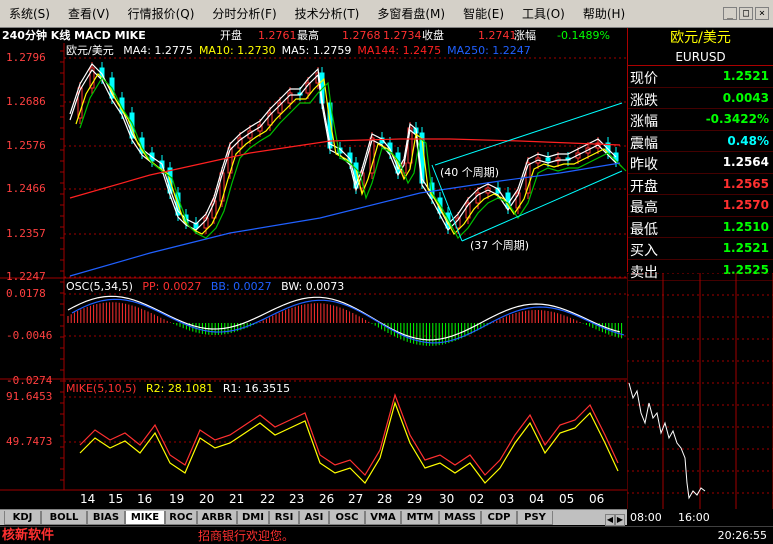 This screenshot has height=544, width=773. I want to click on mini-time-end: 16:00, so click(694, 517).